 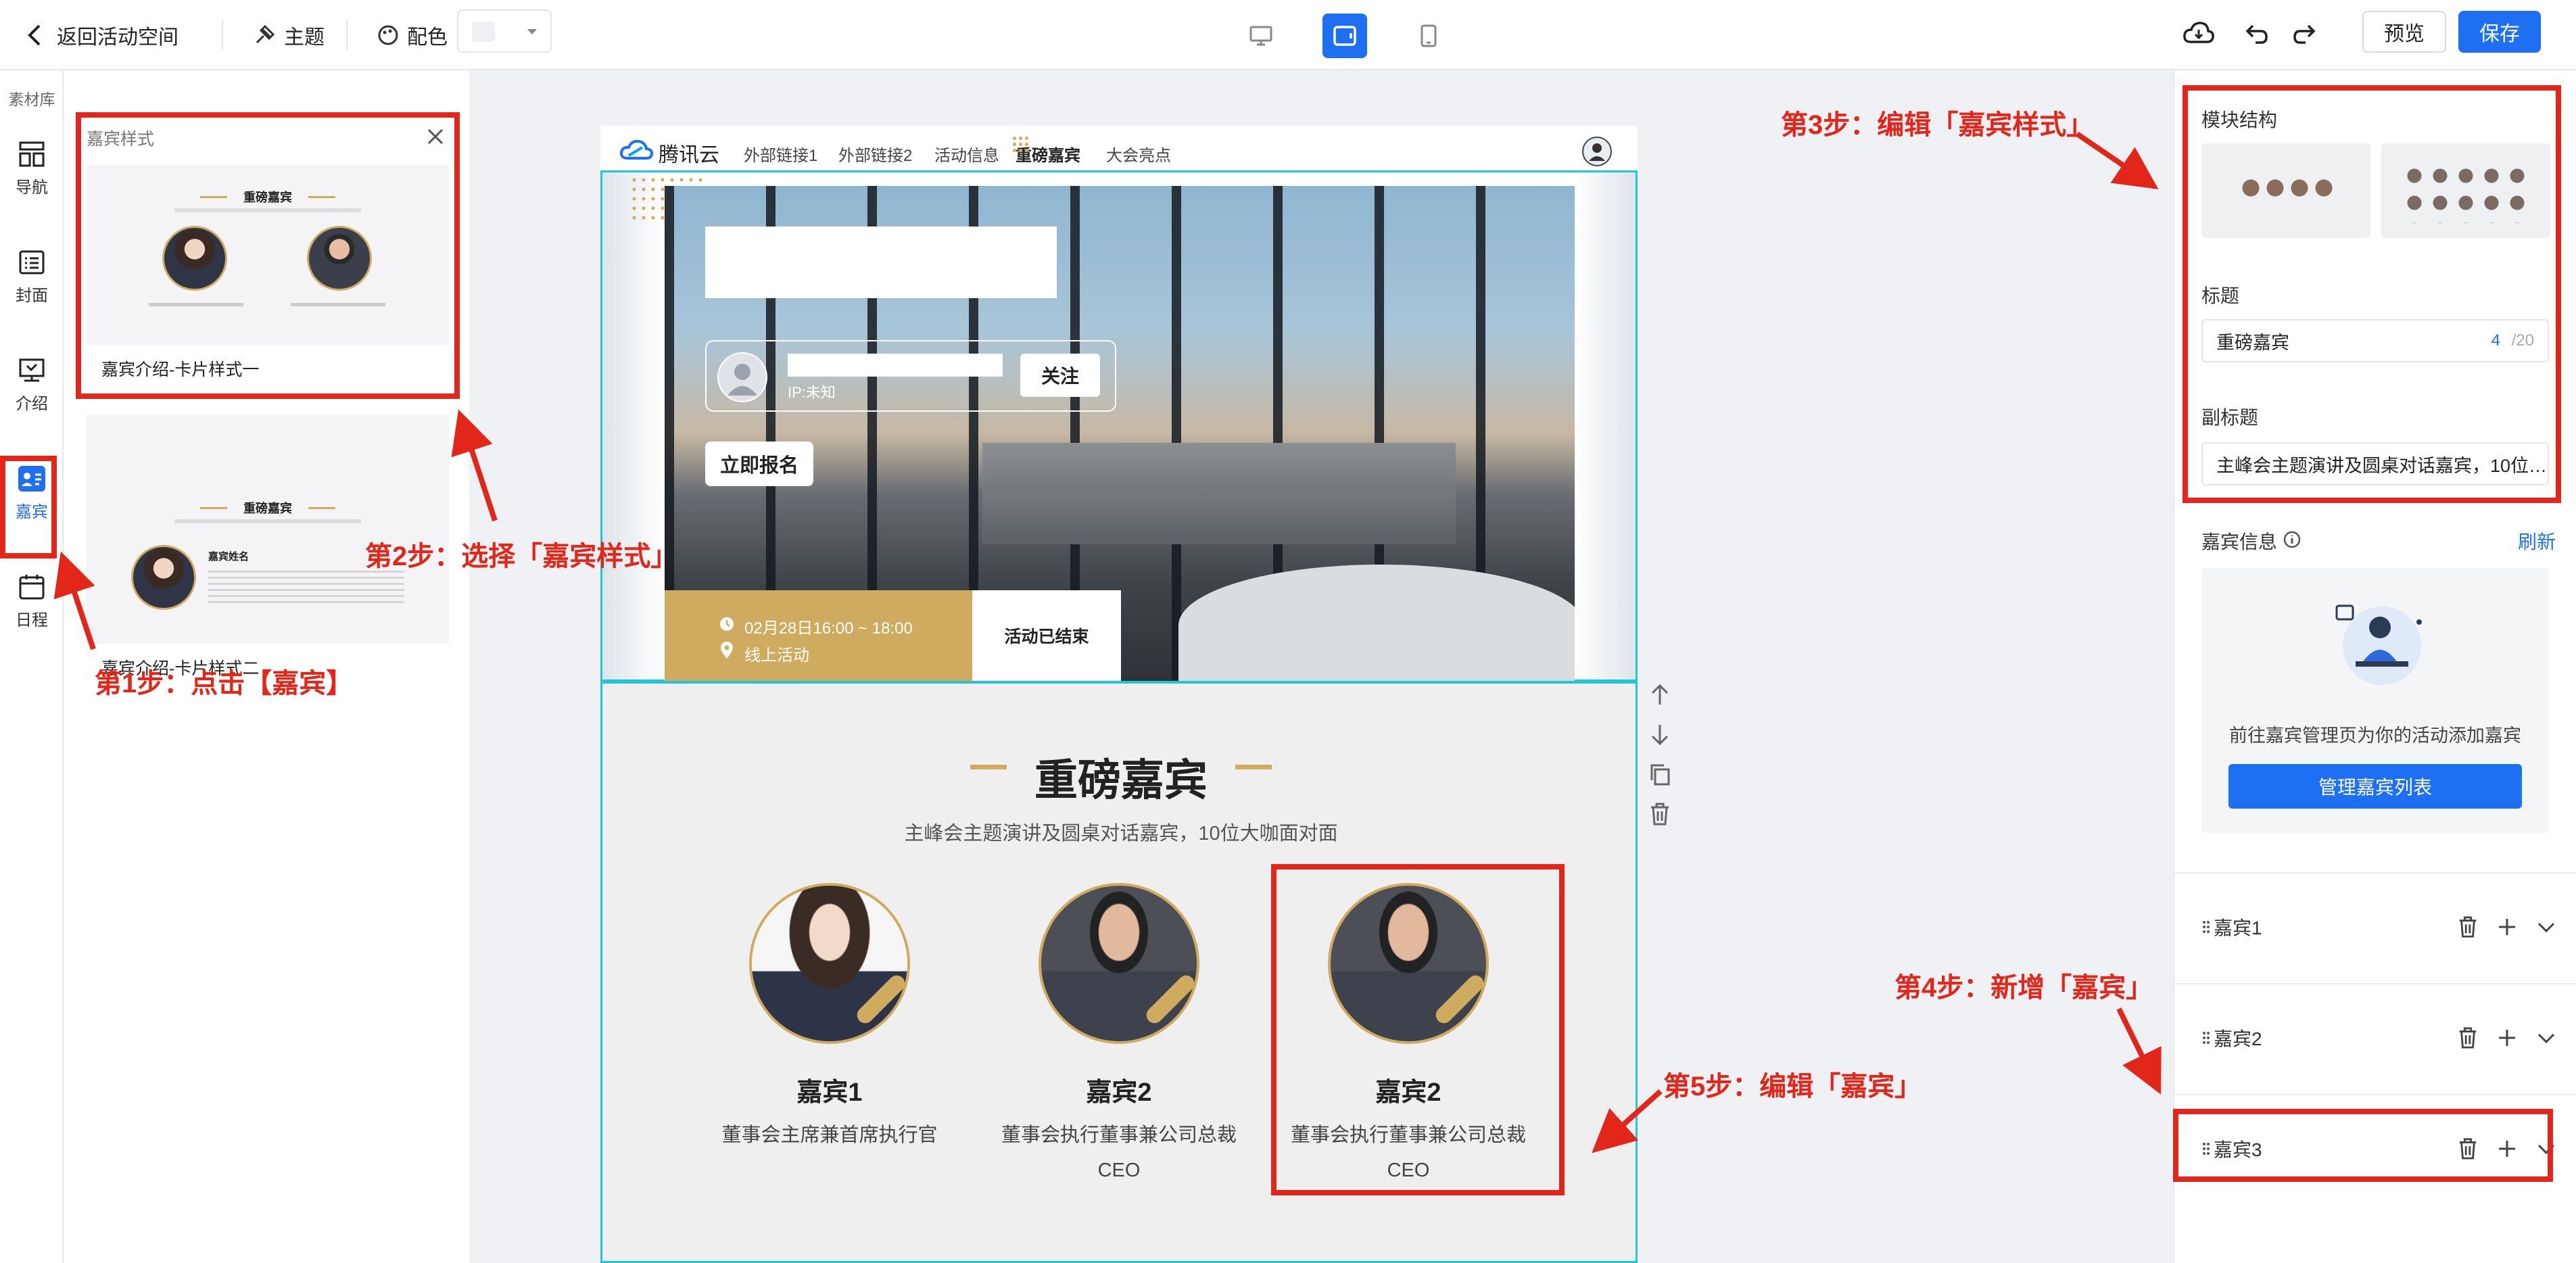 I want to click on annotation-step4: 第4步：新增「嘉宾」, so click(x=2023, y=988).